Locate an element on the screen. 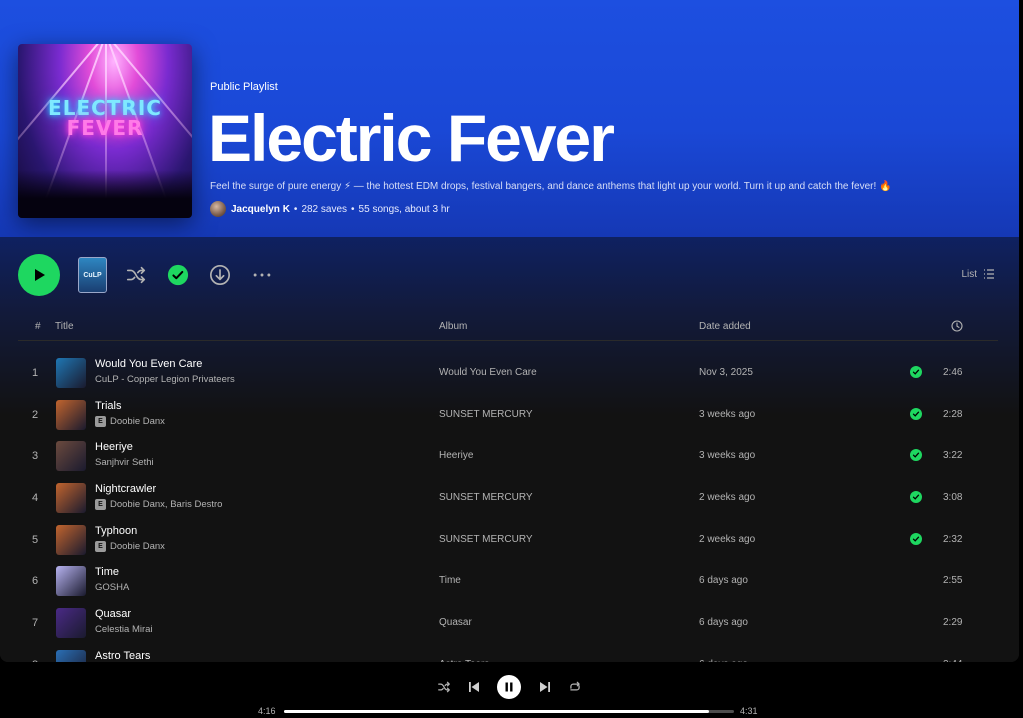 This screenshot has width=1023, height=718. playlist-type-label: Public Playlist is located at coordinates (244, 87).